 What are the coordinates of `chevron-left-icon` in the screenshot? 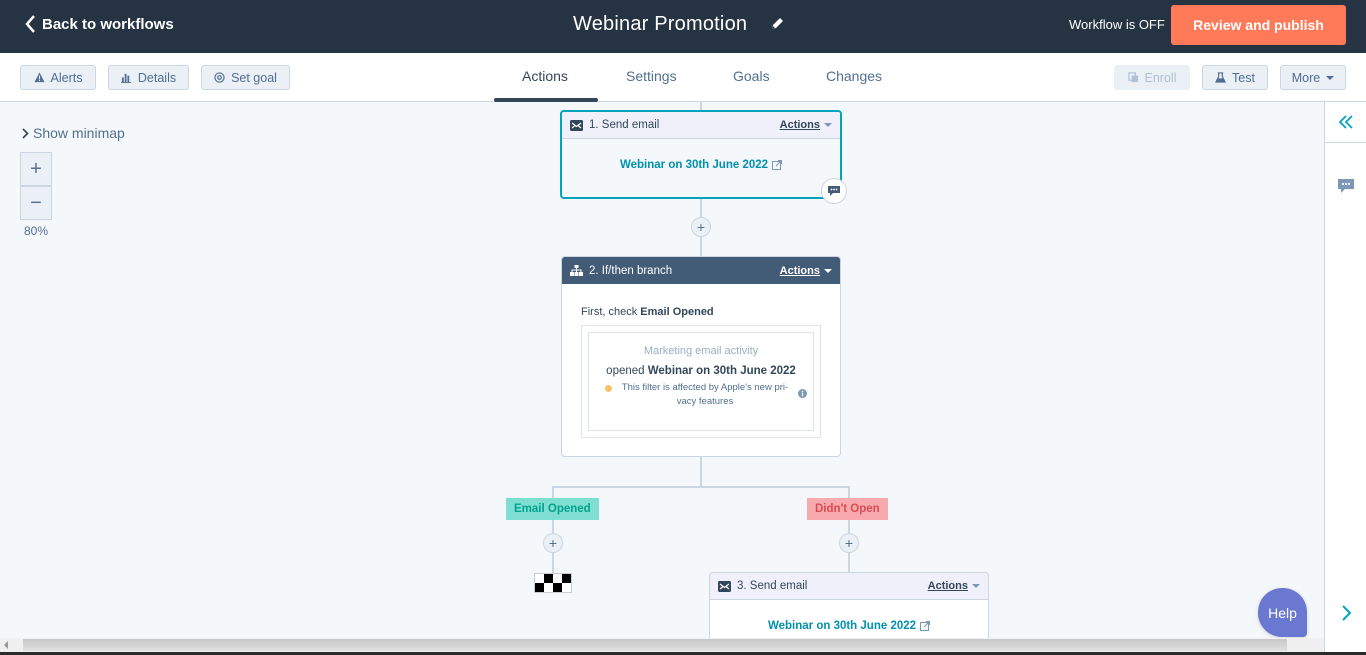 It's located at (30, 24).